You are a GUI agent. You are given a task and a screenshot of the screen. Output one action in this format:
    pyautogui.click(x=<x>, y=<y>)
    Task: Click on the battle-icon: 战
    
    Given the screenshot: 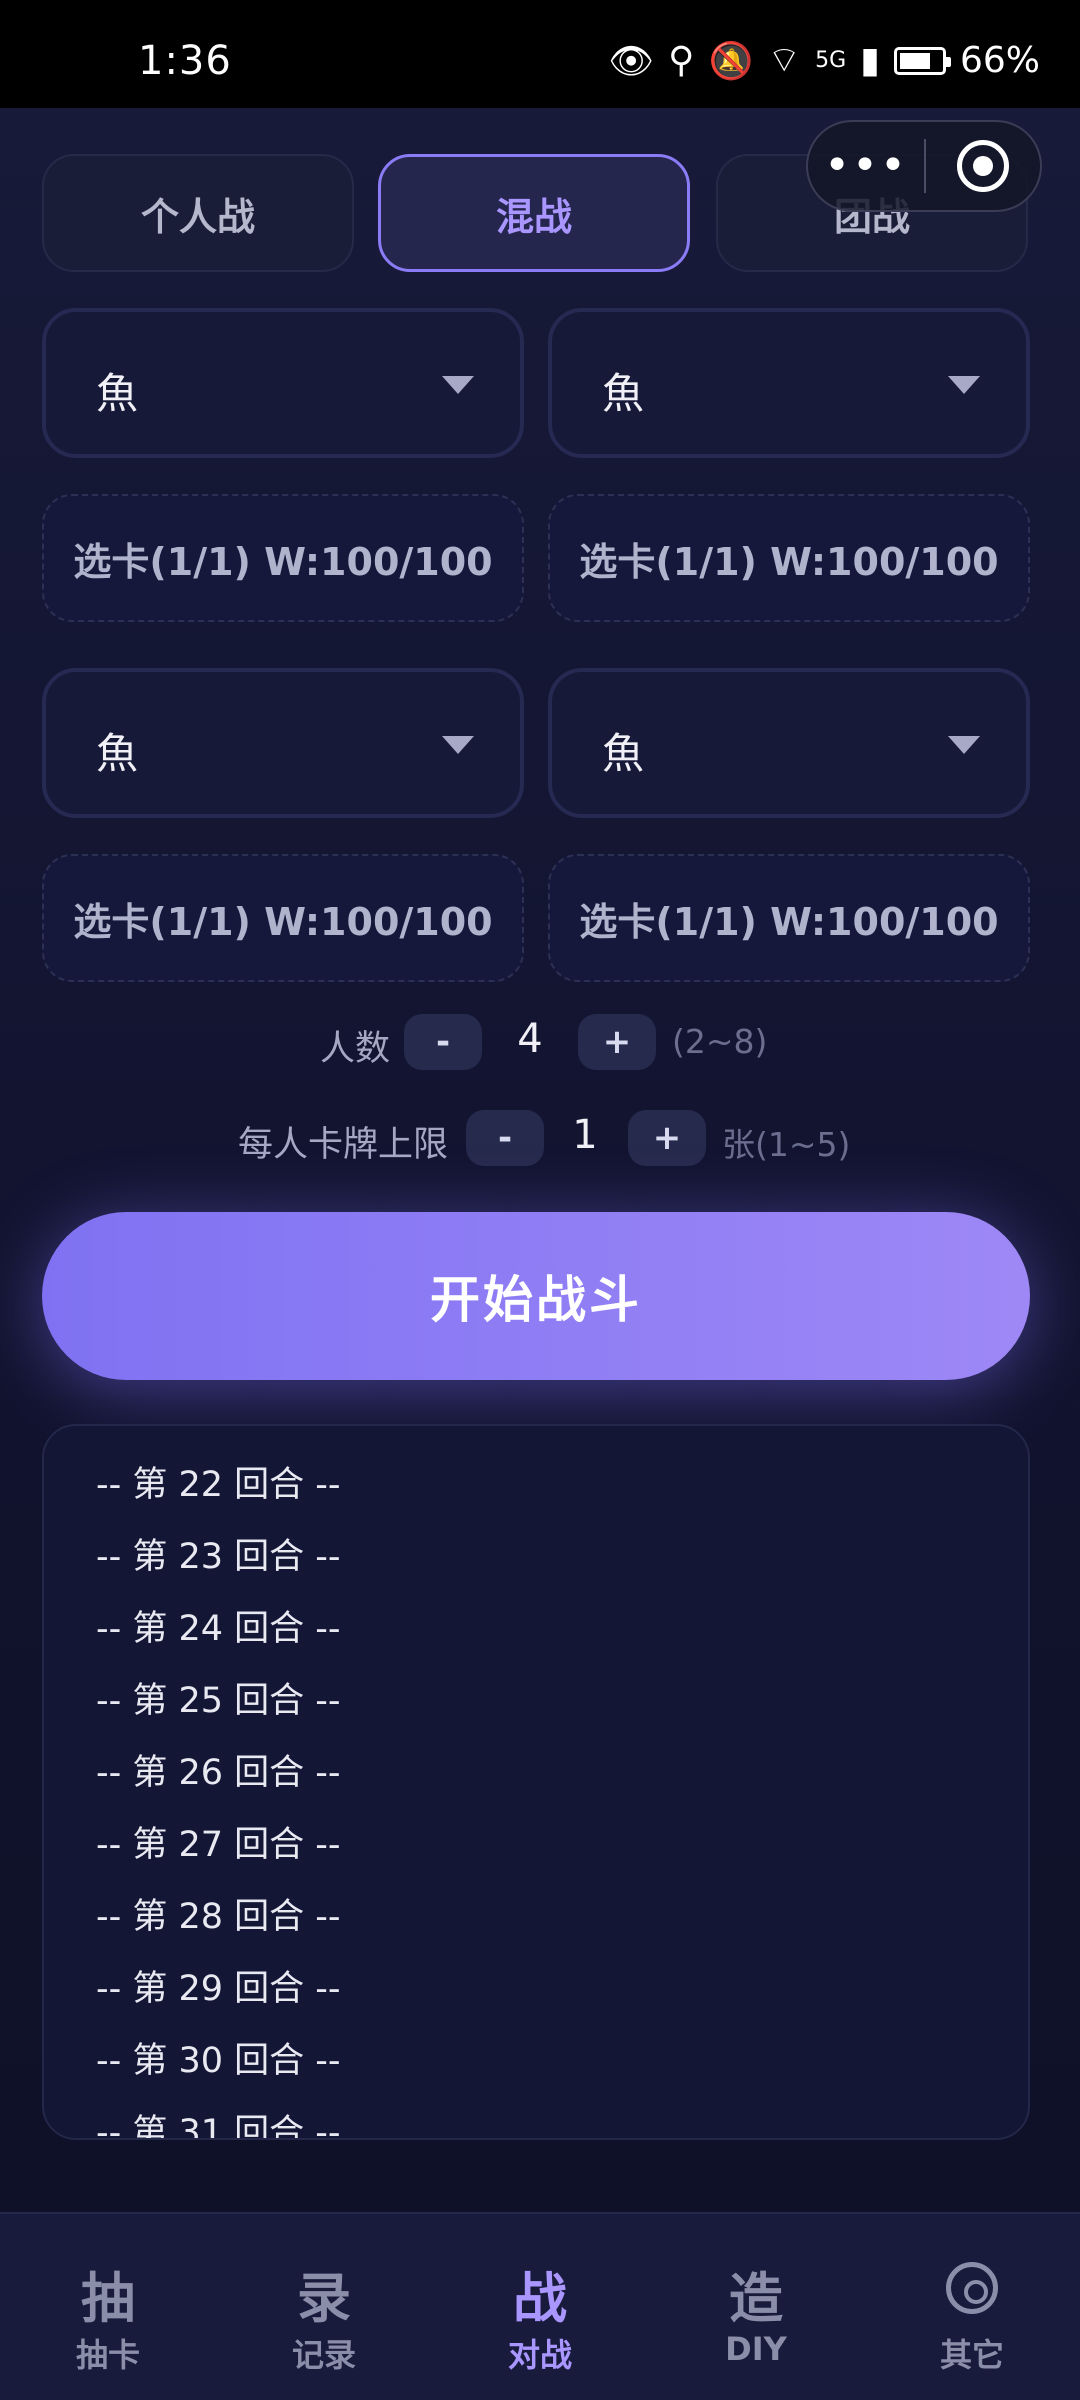 What is the action you would take?
    pyautogui.click(x=540, y=2298)
    